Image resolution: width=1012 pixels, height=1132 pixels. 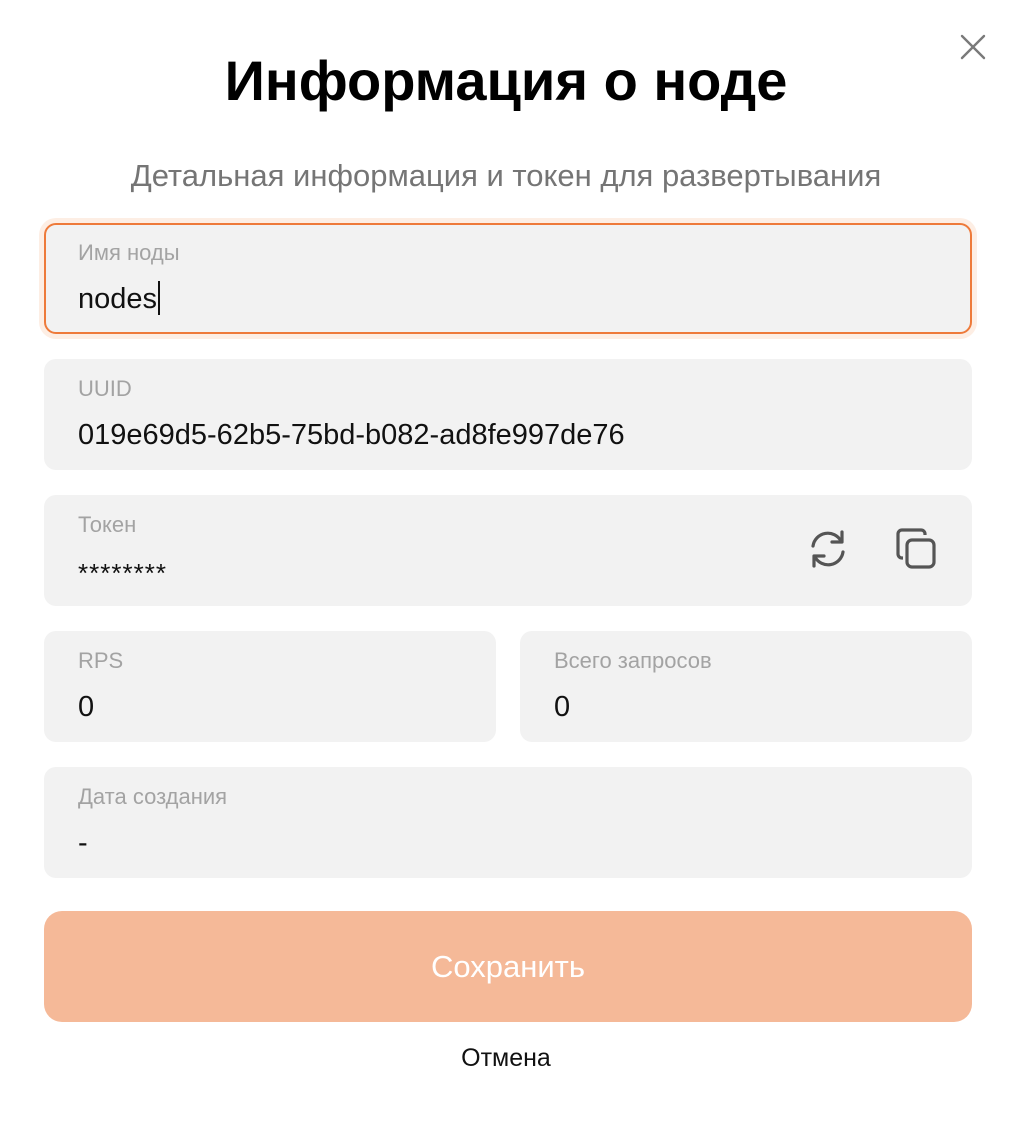 I want to click on token-field: Токен ********, so click(x=508, y=550).